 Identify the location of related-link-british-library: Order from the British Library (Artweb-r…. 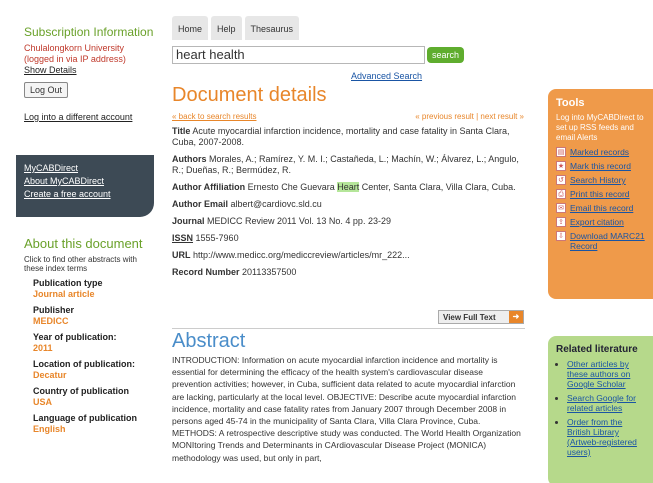
(602, 437).